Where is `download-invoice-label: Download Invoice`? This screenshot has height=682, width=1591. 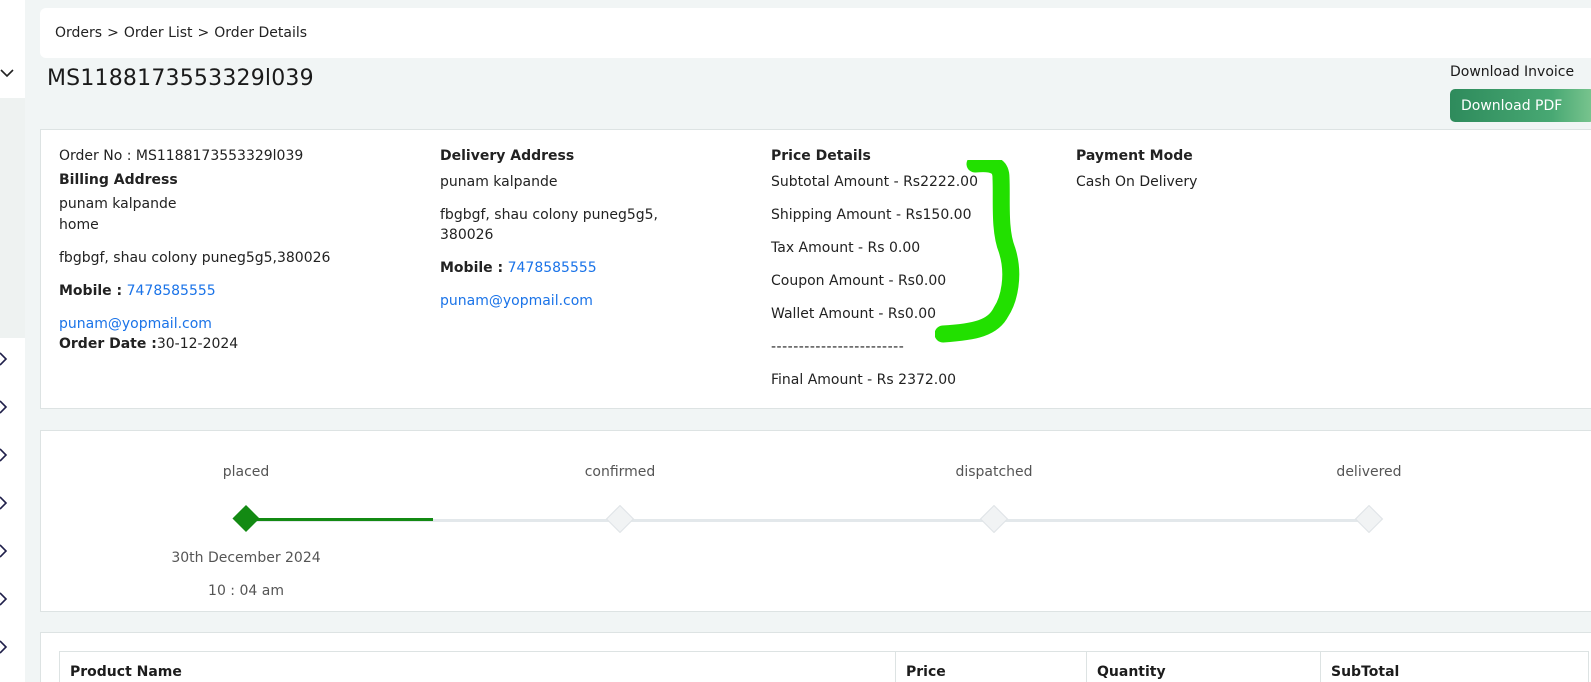
download-invoice-label: Download Invoice is located at coordinates (1512, 72).